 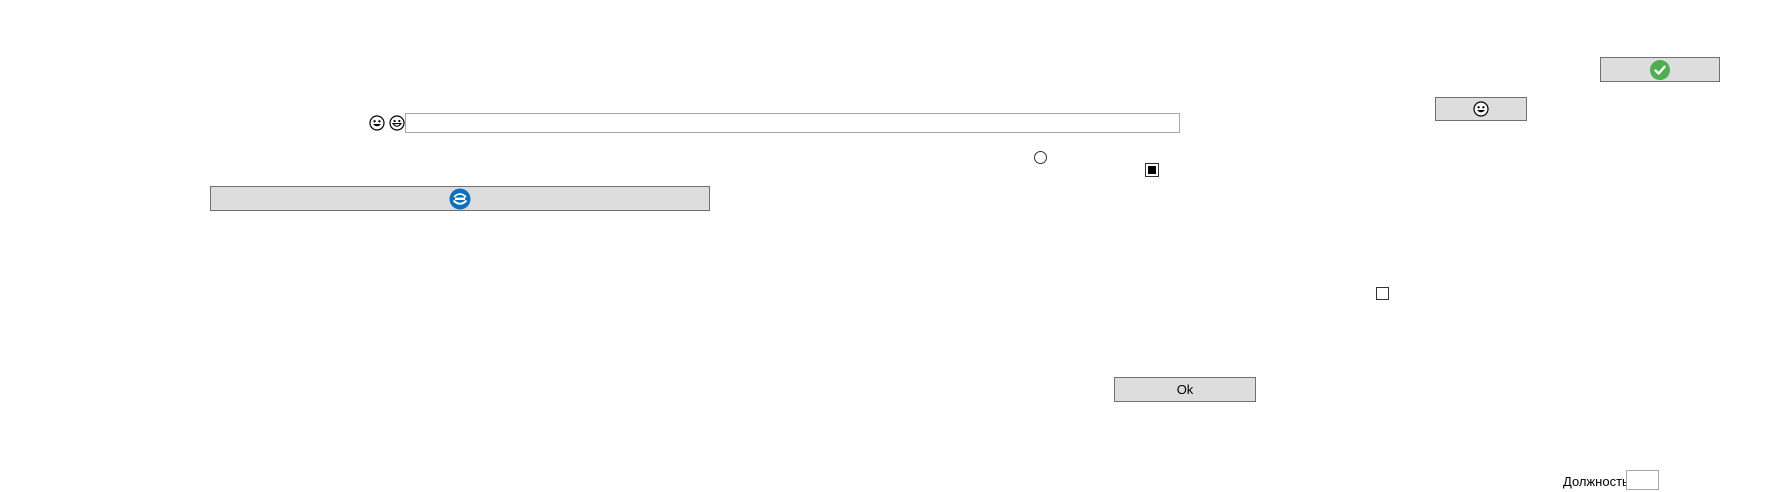 I want to click on sync-button, so click(x=460, y=198).